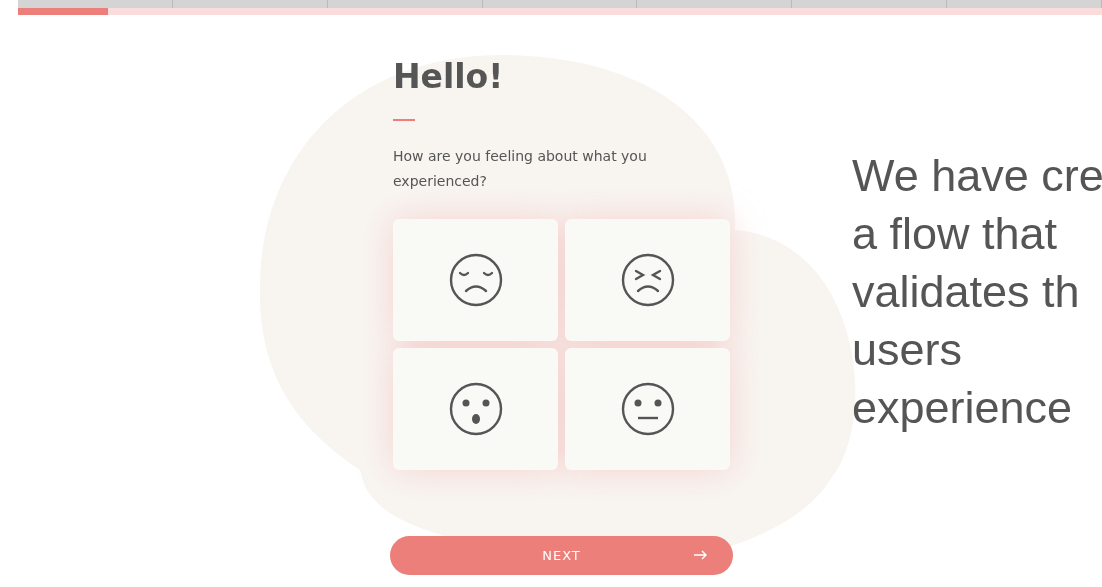 Image resolution: width=1102 pixels, height=587 pixels. I want to click on sad-face-icon, so click(475, 280).